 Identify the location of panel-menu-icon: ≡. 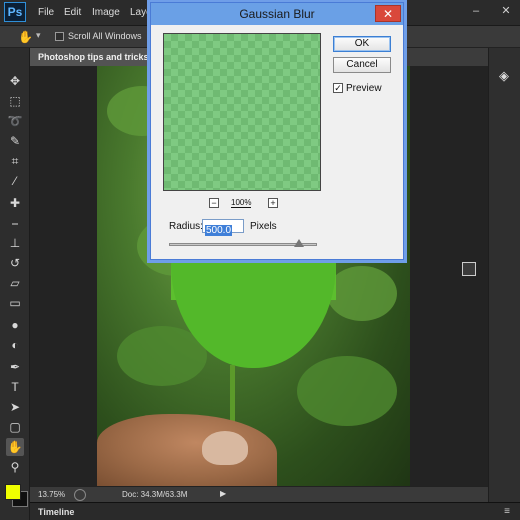
(507, 511).